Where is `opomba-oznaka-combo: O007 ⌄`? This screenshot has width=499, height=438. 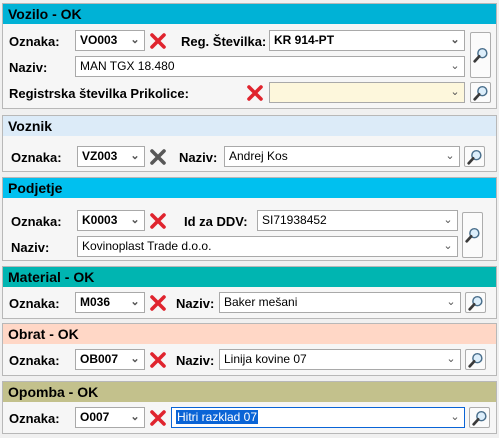
opomba-oznaka-combo: O007 ⌄ is located at coordinates (110, 417).